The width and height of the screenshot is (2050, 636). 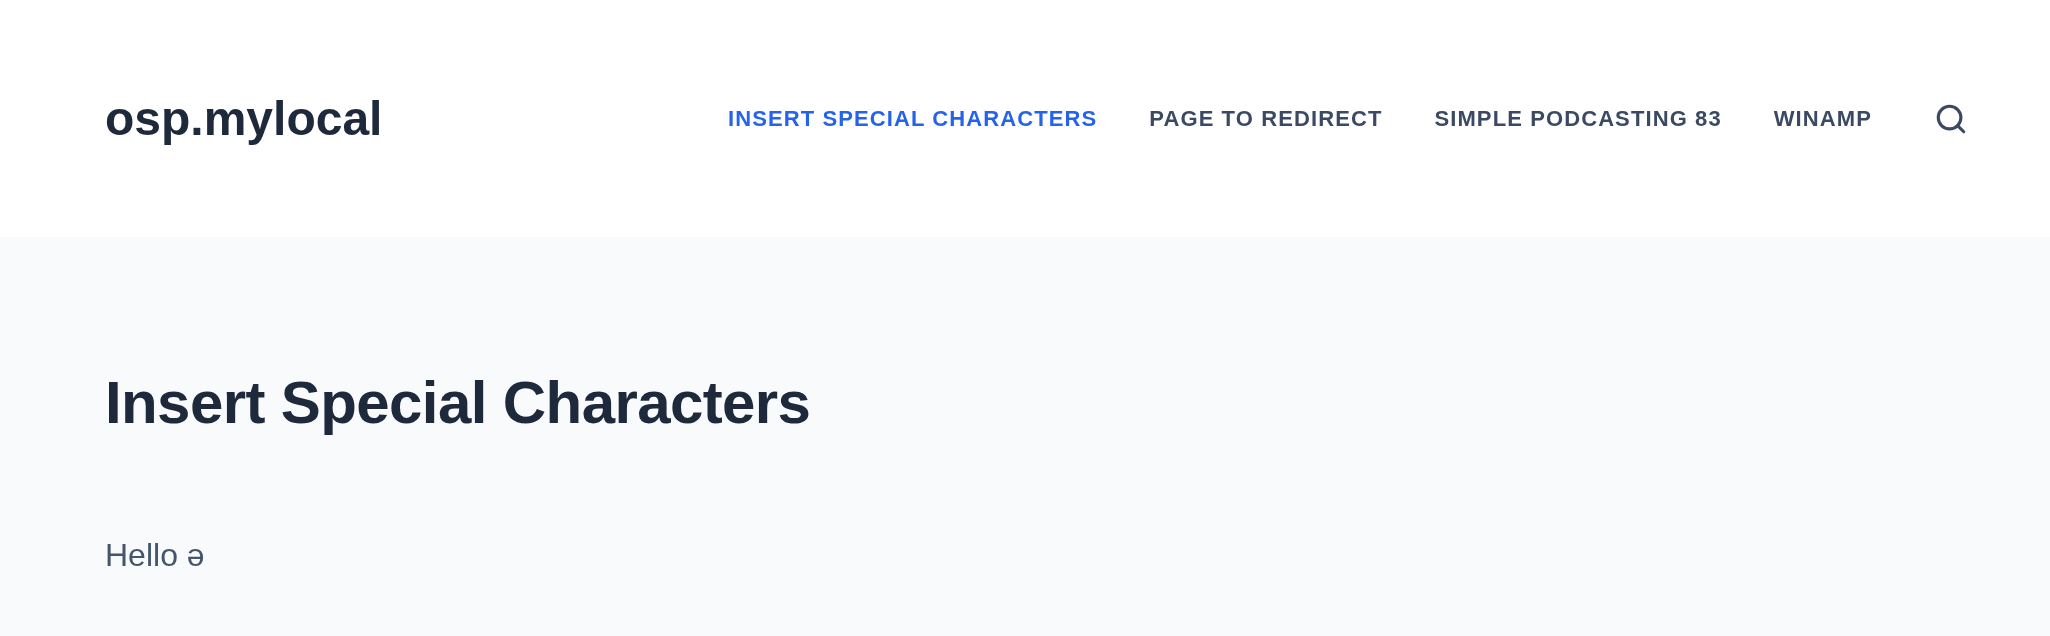 What do you see at coordinates (1822, 118) in the screenshot?
I see `nav-link: WINAMP` at bounding box center [1822, 118].